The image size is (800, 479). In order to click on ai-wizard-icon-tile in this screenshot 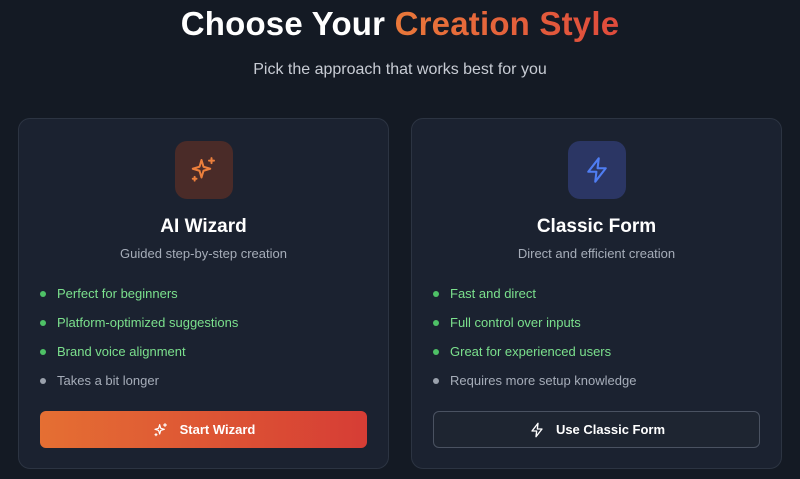, I will do `click(203, 170)`.